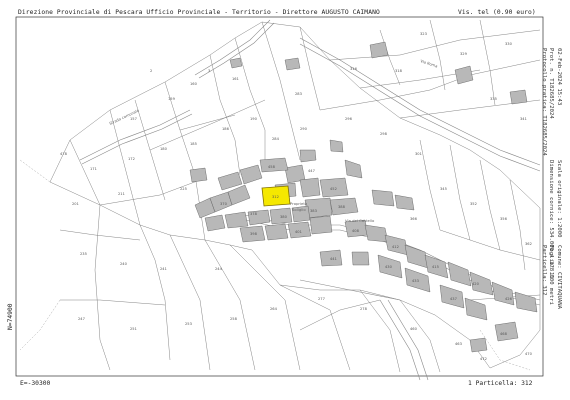  I want to click on parcel-number: 472, so click(483, 359).